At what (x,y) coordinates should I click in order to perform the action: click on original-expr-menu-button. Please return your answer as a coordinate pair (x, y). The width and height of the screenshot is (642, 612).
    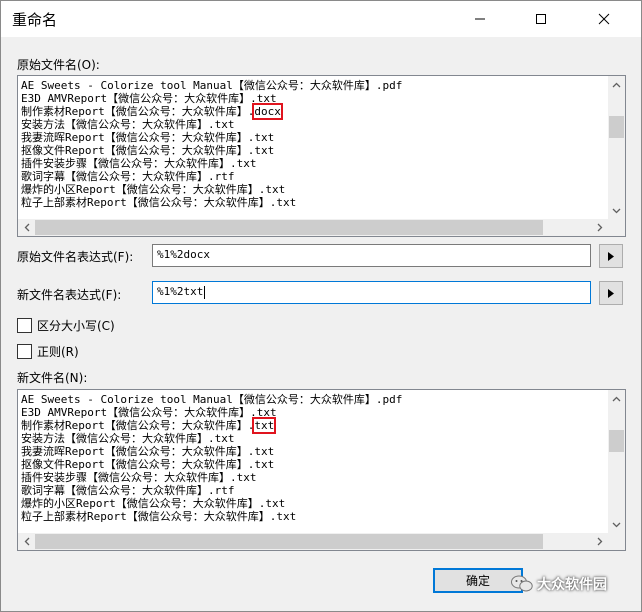
    Looking at the image, I should click on (611, 256).